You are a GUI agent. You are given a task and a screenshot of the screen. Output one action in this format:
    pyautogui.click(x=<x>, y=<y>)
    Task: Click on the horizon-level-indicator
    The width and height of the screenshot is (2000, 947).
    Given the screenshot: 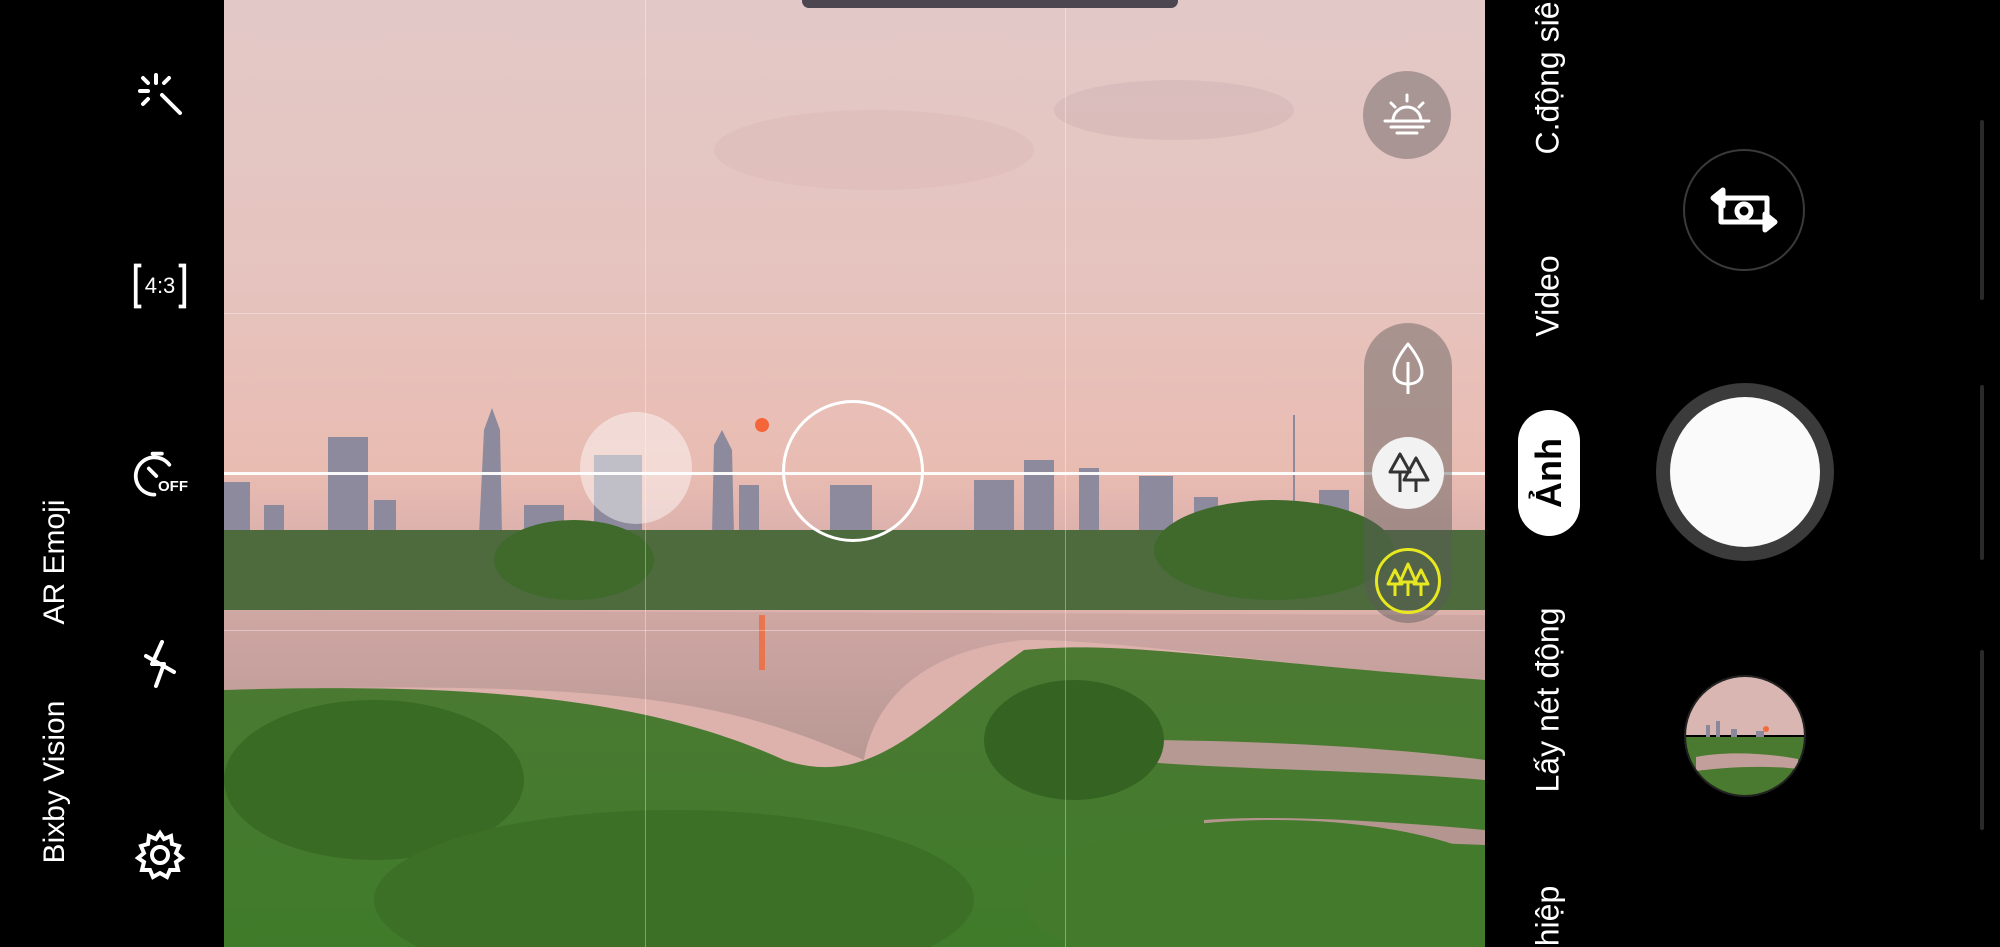 What is the action you would take?
    pyautogui.click(x=636, y=468)
    